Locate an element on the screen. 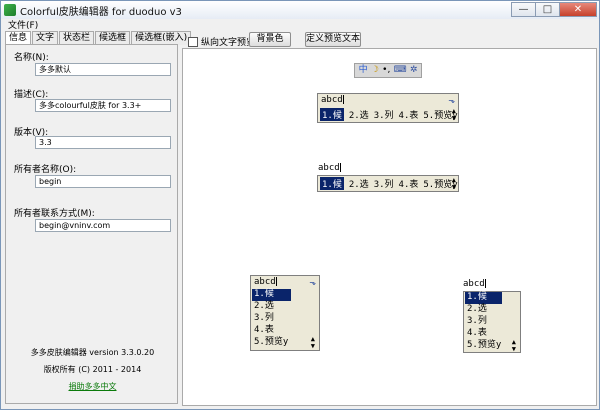 This screenshot has width=600, height=410. menu-bar: 文件(F) is located at coordinates (300, 24).